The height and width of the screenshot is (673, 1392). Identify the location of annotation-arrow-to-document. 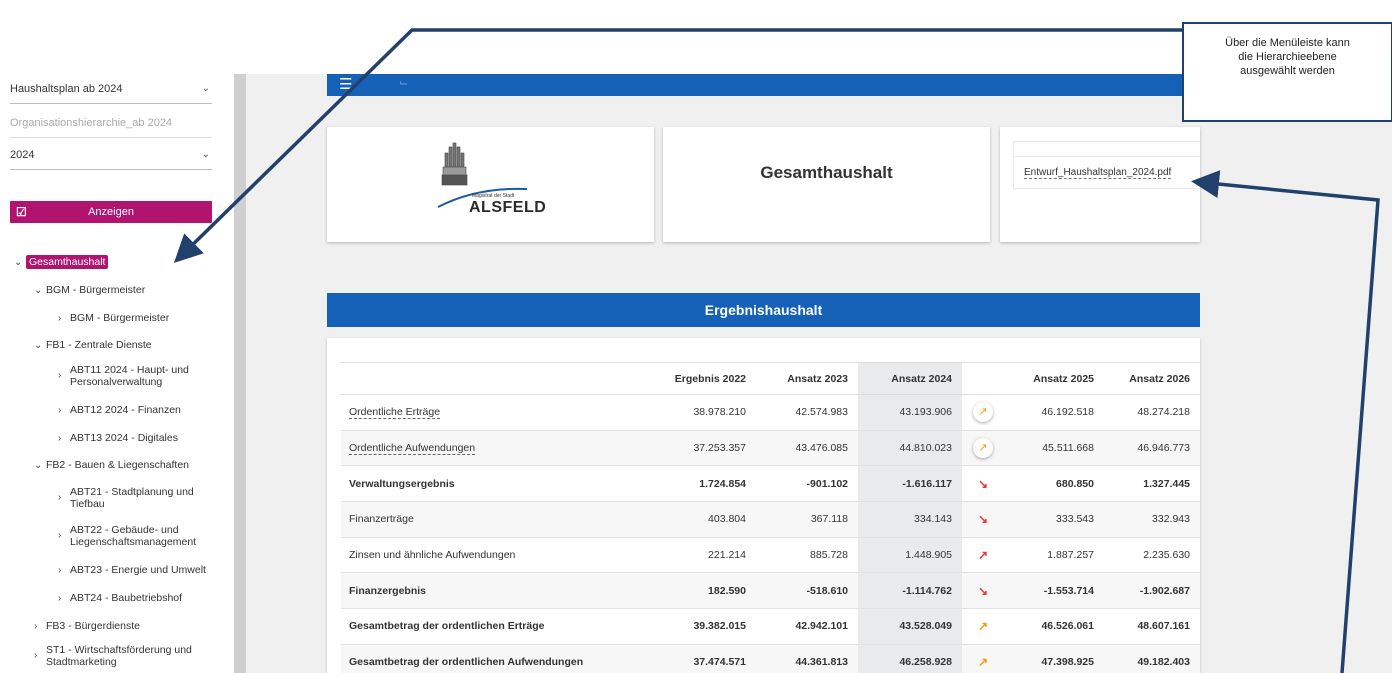
(1285, 421).